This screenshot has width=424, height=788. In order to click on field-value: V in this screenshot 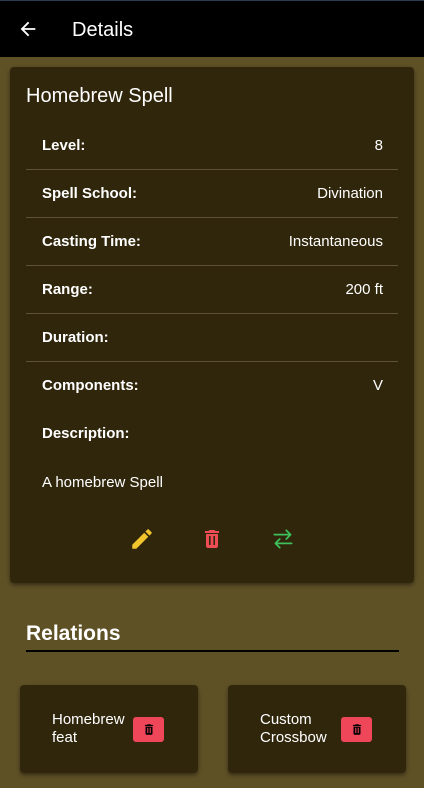, I will do `click(377, 385)`.